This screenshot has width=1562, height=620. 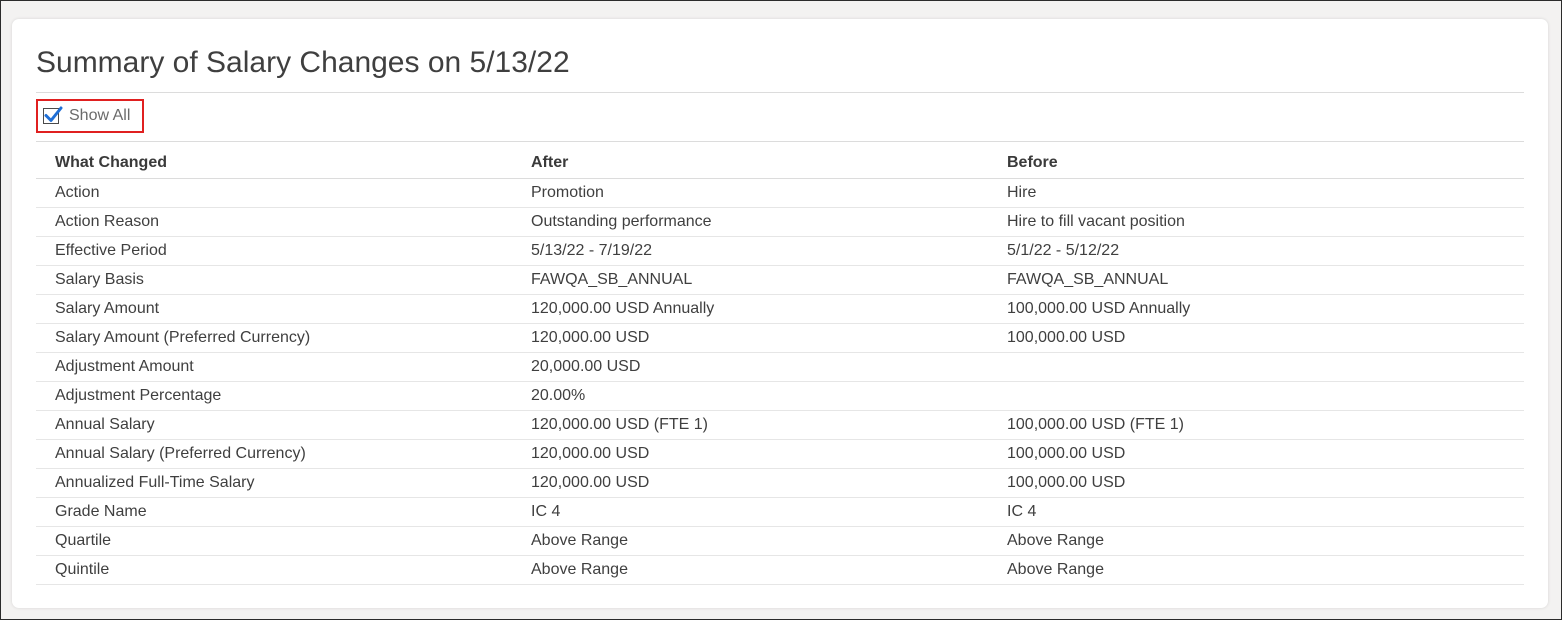 What do you see at coordinates (183, 337) in the screenshot?
I see `cell-what-changed: Salary Amount (Preferred Currency)` at bounding box center [183, 337].